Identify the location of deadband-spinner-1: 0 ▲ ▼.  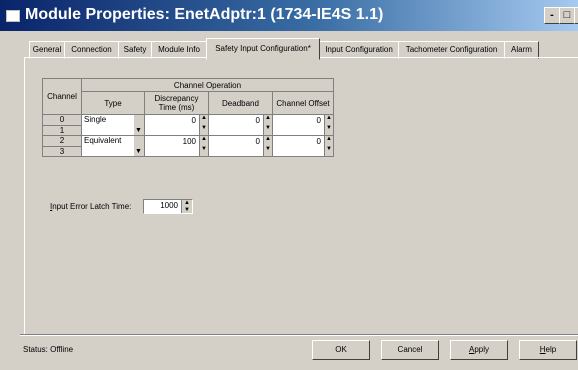
(240, 146).